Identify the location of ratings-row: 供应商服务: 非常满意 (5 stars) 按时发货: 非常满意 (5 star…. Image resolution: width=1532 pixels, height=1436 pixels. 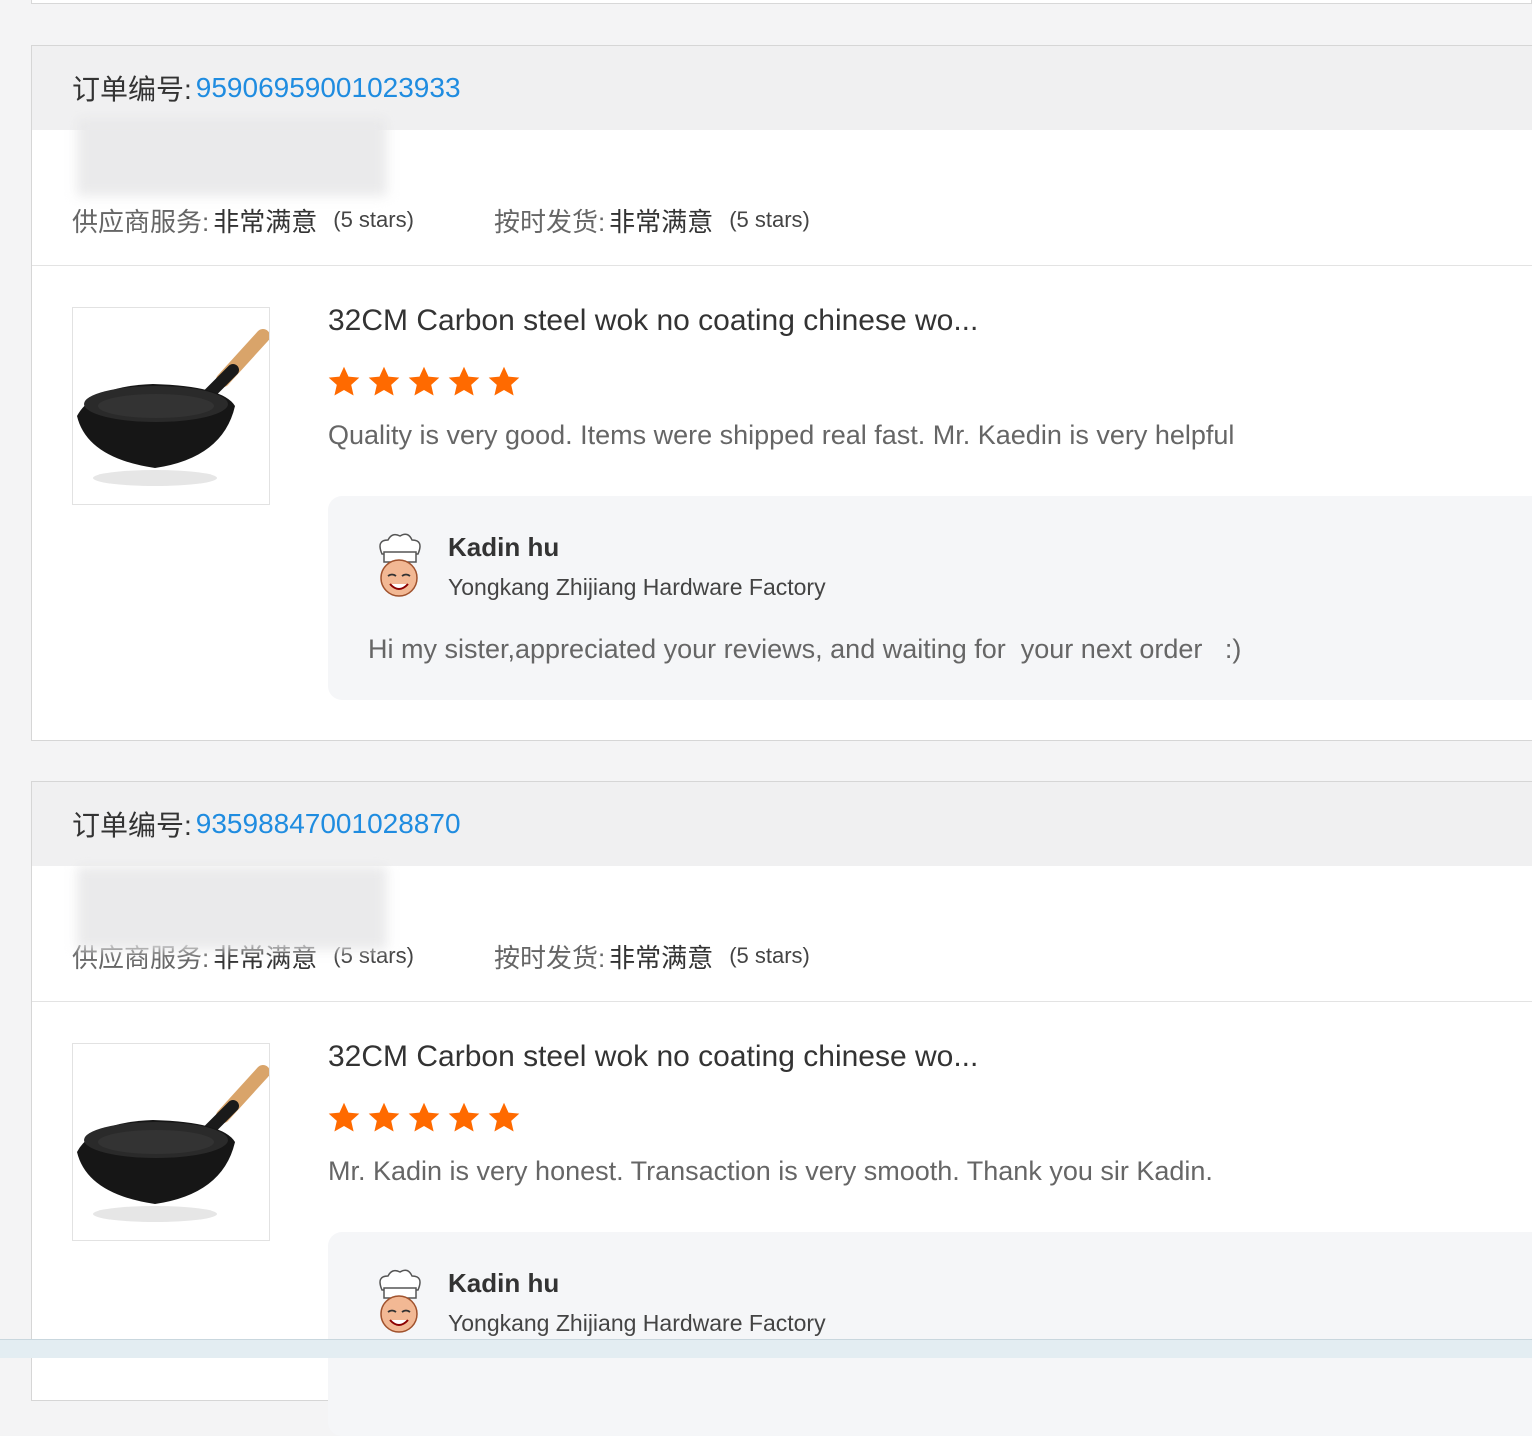
(481, 220).